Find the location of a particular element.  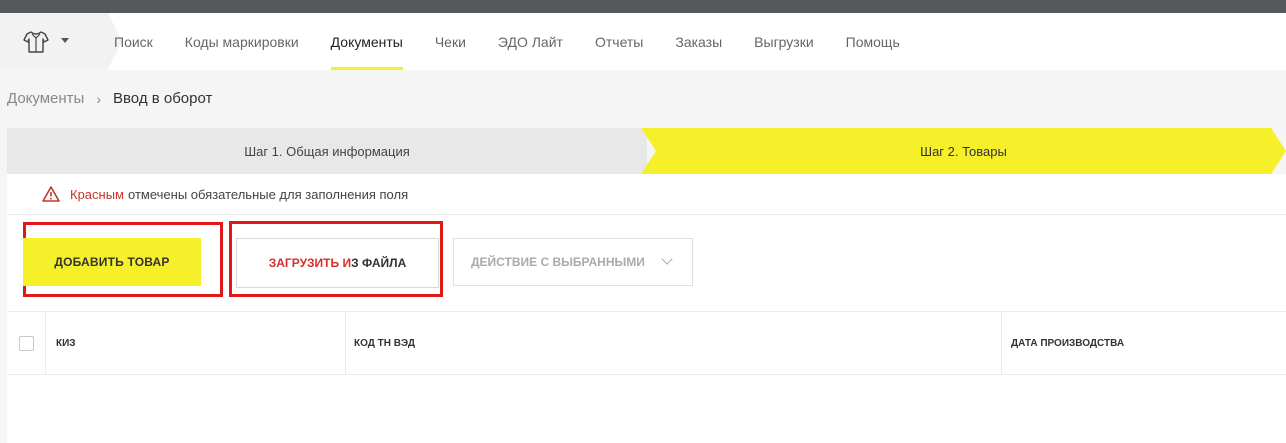

upload-label-red: ЗАГРУЗИТЬ И is located at coordinates (310, 263).